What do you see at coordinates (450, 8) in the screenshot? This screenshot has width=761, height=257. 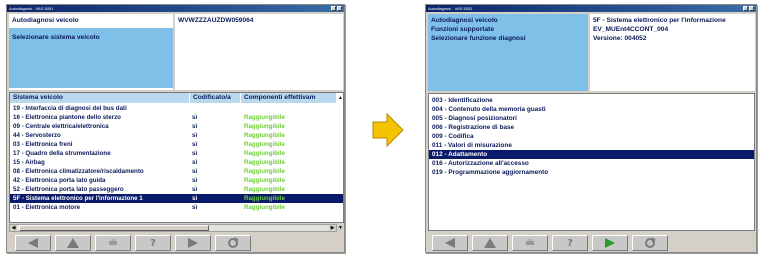 I see `right-window-title: Autodiagnosi - VAS 5051` at bounding box center [450, 8].